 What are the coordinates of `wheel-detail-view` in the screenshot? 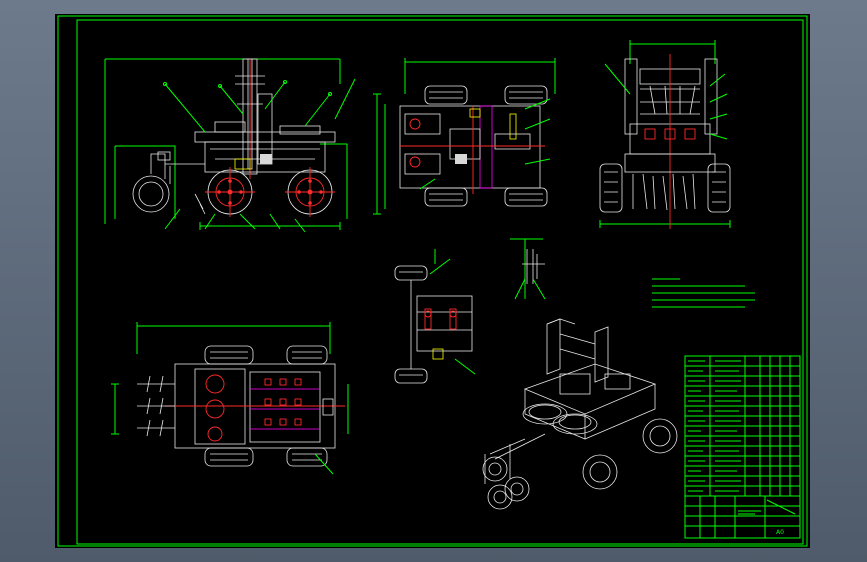 It's located at (435, 316).